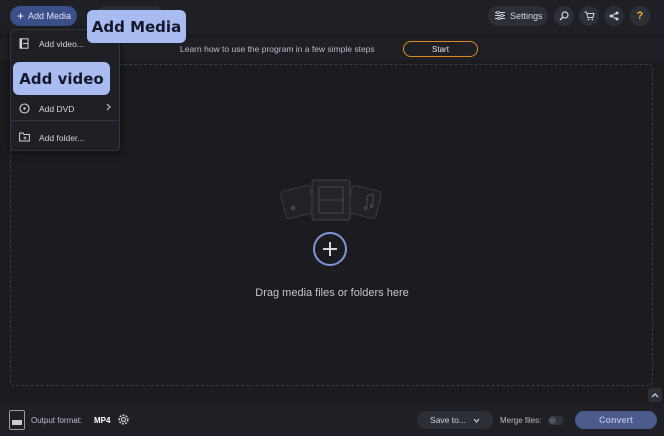  Describe the element at coordinates (65, 120) in the screenshot. I see `menu-divider` at that location.